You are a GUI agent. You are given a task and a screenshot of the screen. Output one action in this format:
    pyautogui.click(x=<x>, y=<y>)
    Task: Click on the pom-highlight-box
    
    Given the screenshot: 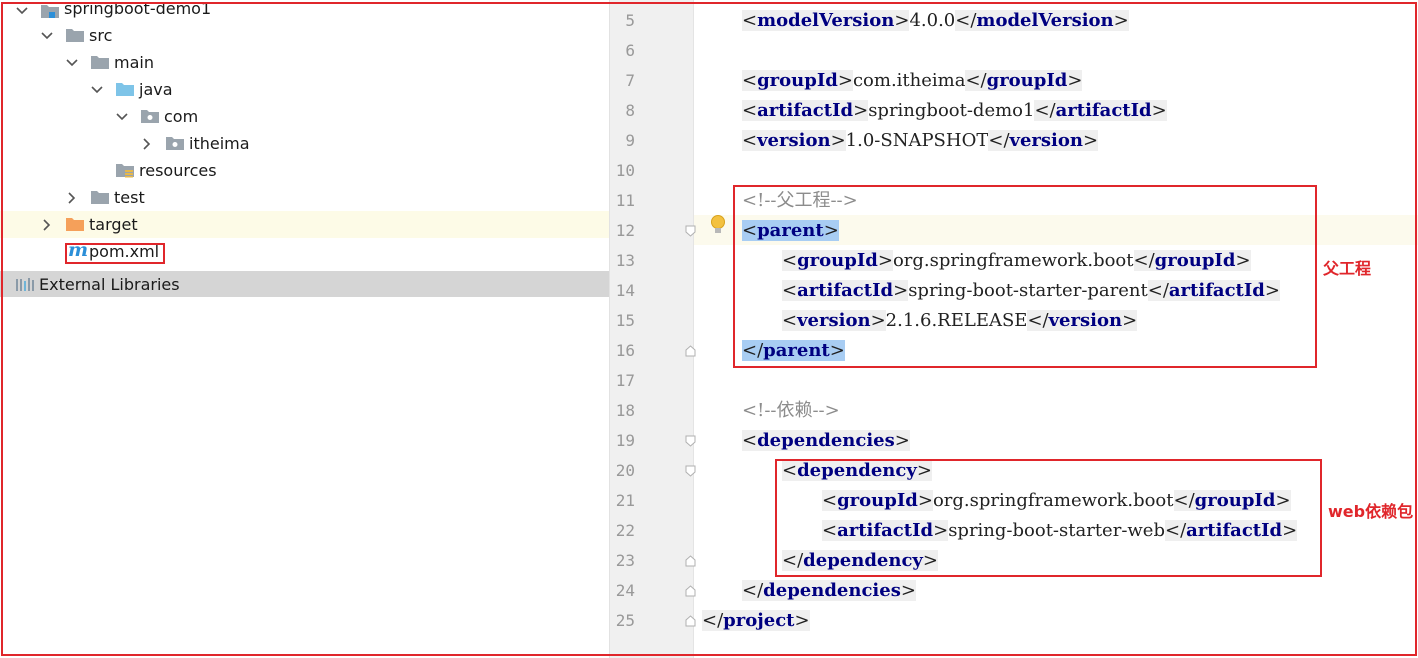 What is the action you would take?
    pyautogui.click(x=115, y=253)
    